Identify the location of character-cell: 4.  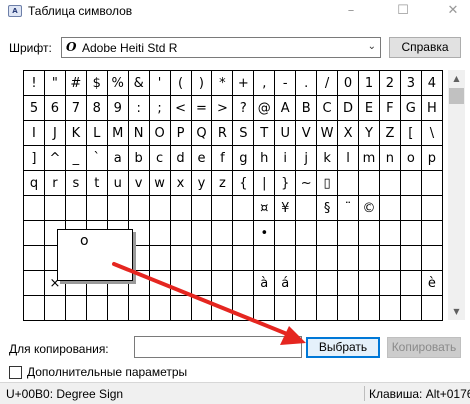
(432, 83).